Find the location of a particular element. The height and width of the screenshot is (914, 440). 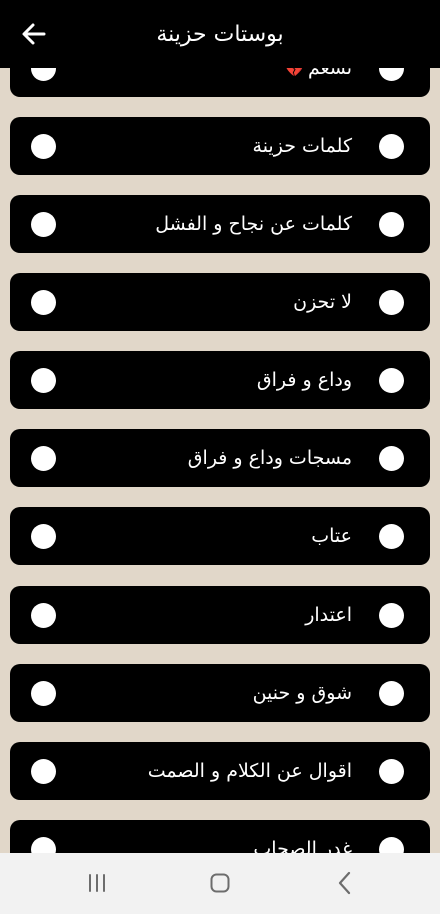

list-item: لا تحزن is located at coordinates (220, 302).